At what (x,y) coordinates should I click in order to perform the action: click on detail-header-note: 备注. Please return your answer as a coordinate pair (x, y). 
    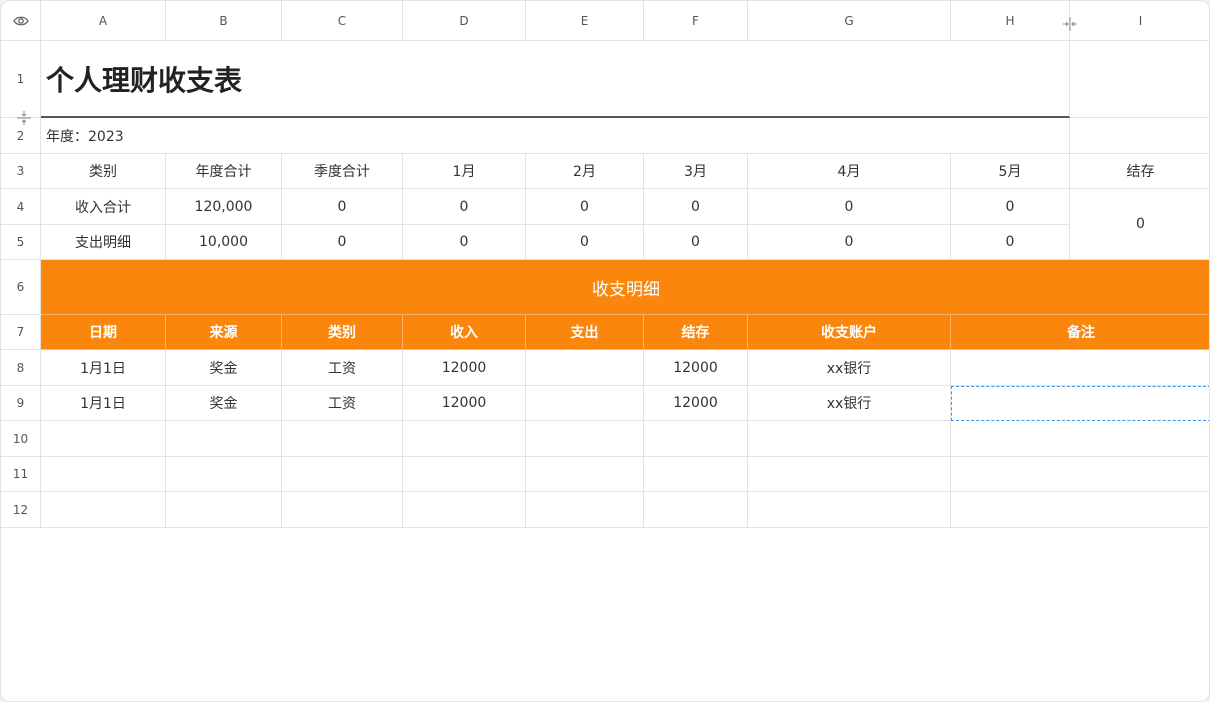
    Looking at the image, I should click on (1080, 332).